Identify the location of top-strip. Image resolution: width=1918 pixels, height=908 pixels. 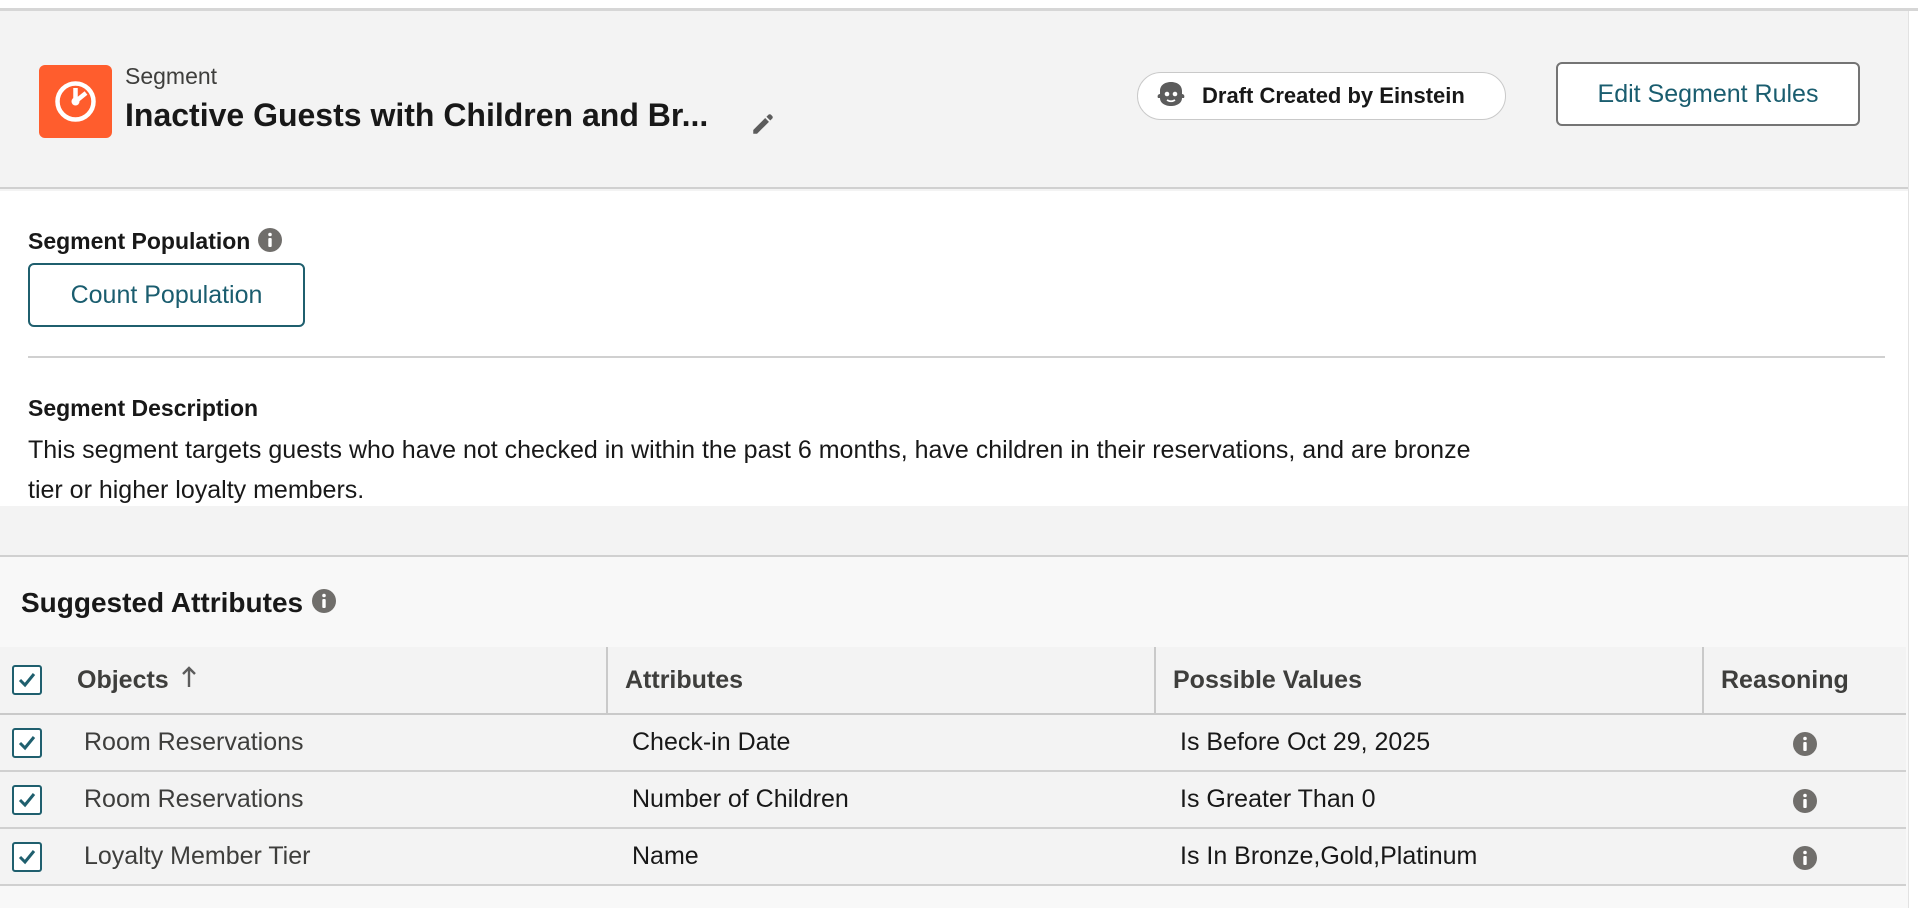
(959, 5).